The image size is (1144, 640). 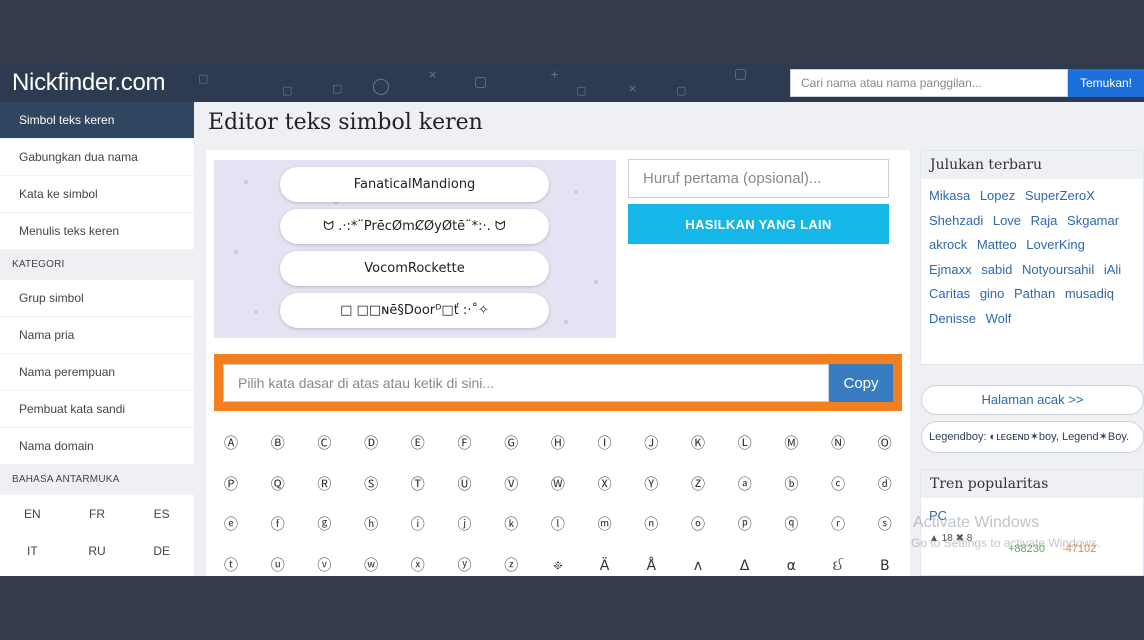 What do you see at coordinates (231, 525) in the screenshot?
I see `symbol-button: ⓔ` at bounding box center [231, 525].